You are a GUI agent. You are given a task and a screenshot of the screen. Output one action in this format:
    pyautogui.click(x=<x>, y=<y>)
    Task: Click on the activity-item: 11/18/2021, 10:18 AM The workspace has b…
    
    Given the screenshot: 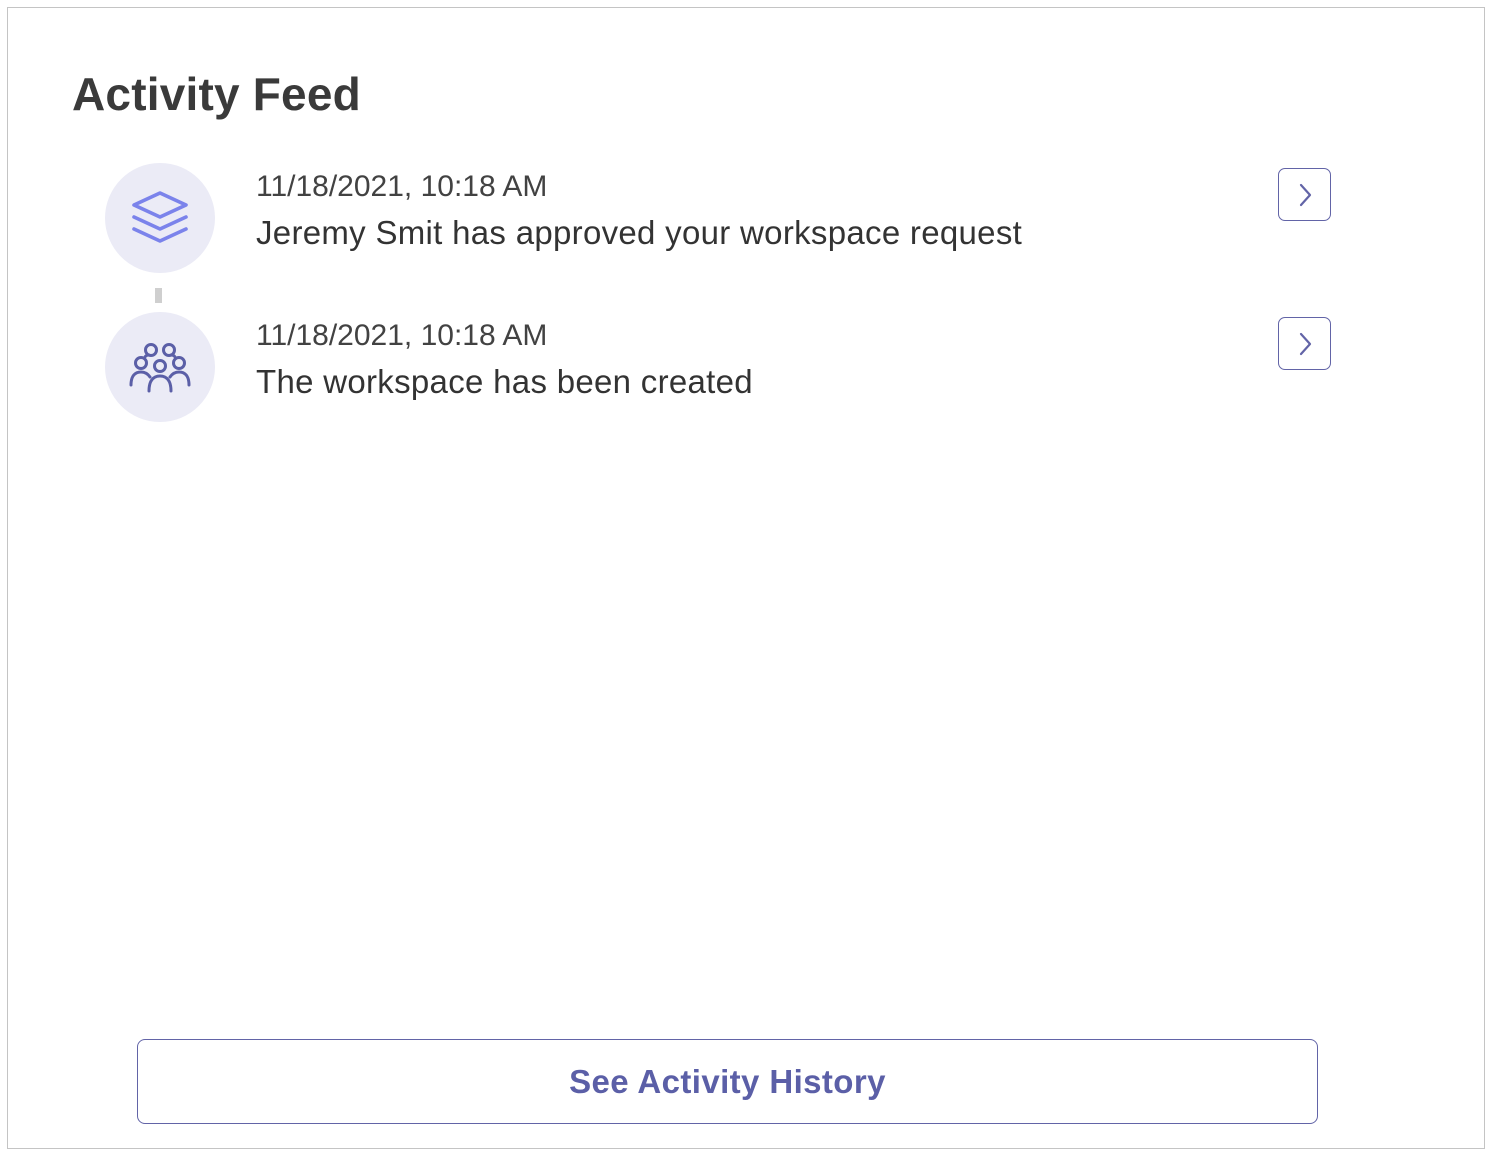 What is the action you would take?
    pyautogui.click(x=746, y=368)
    